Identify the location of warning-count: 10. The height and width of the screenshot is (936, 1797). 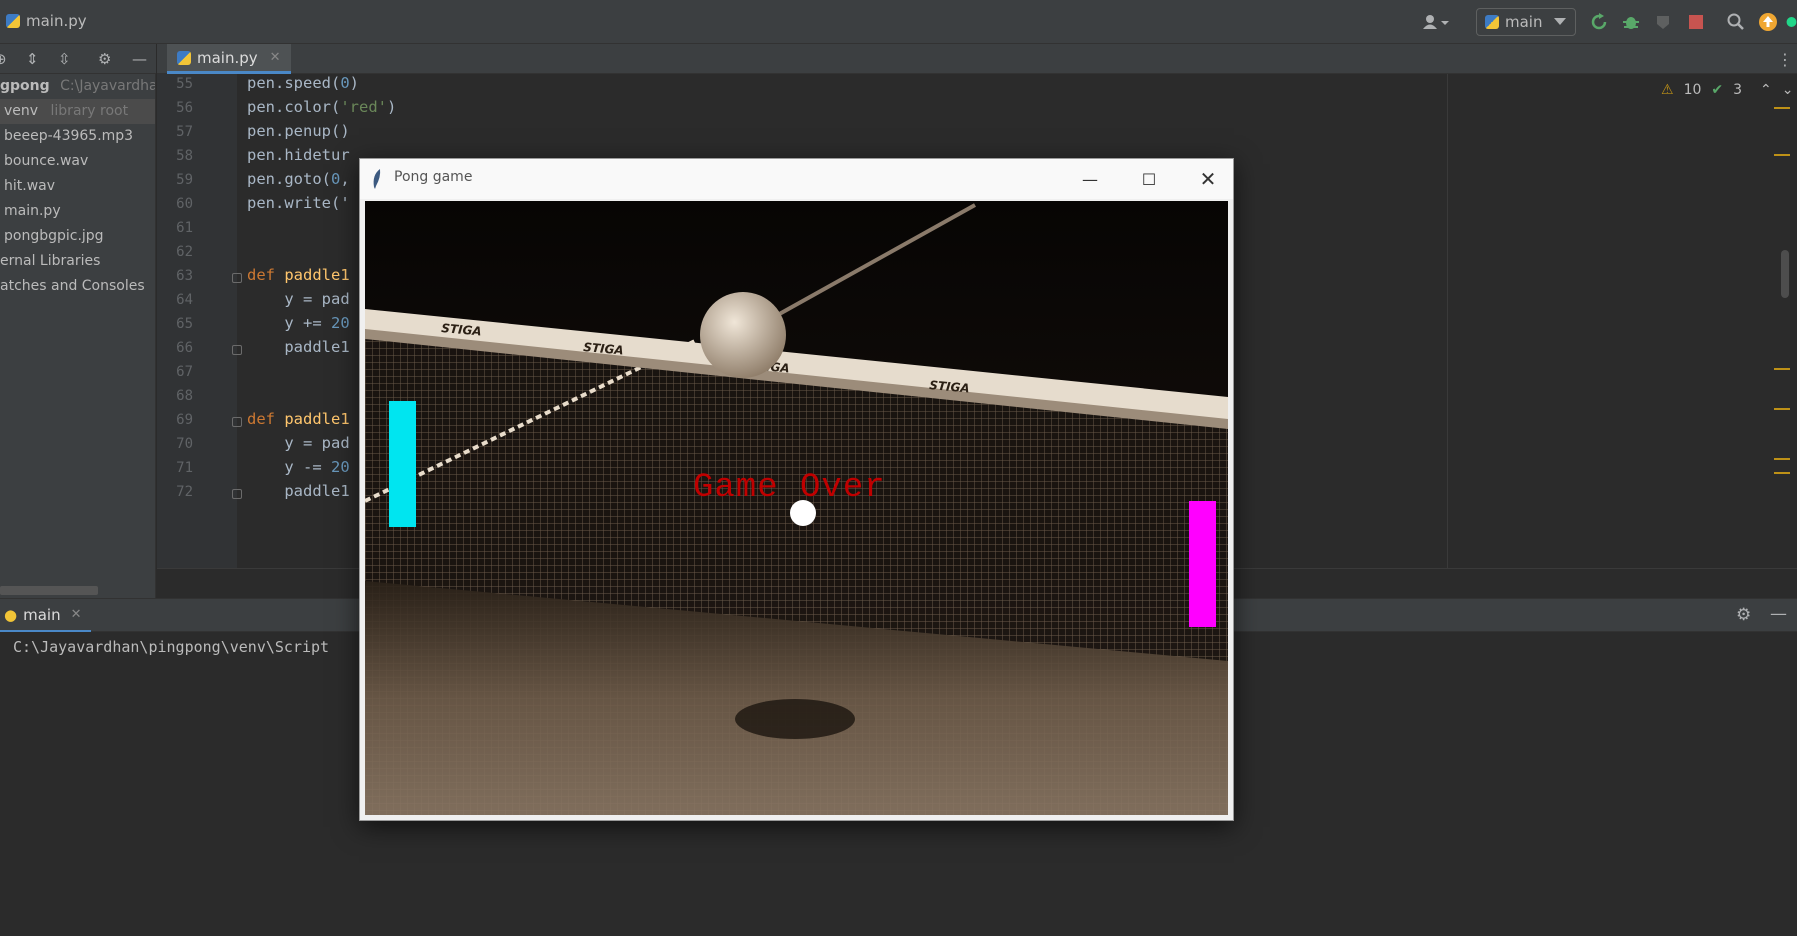
(1692, 90).